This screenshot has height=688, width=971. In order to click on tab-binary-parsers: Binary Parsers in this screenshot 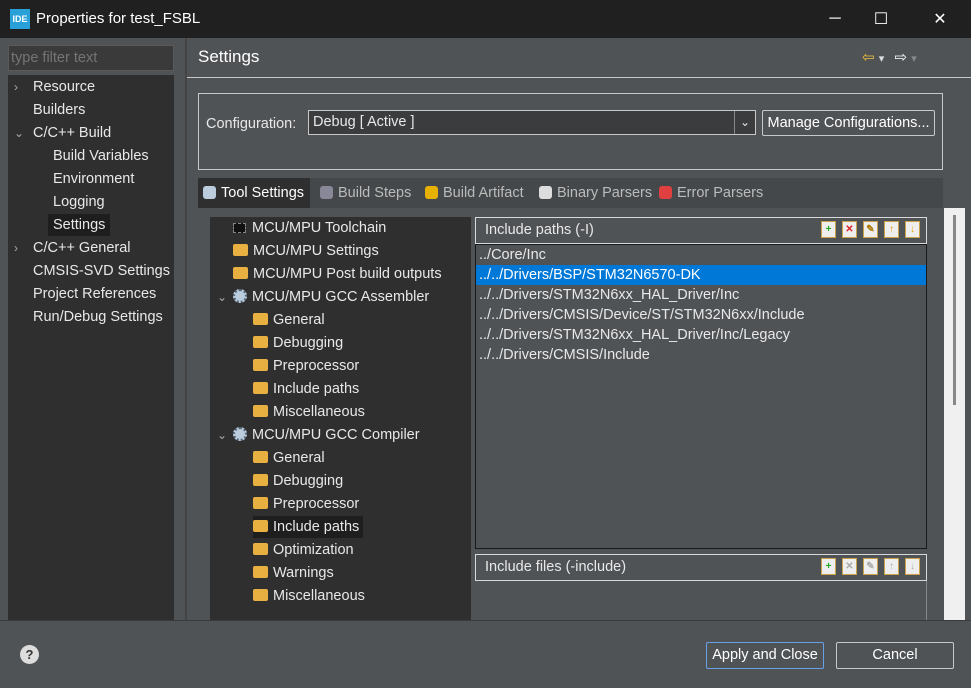, I will do `click(596, 193)`.